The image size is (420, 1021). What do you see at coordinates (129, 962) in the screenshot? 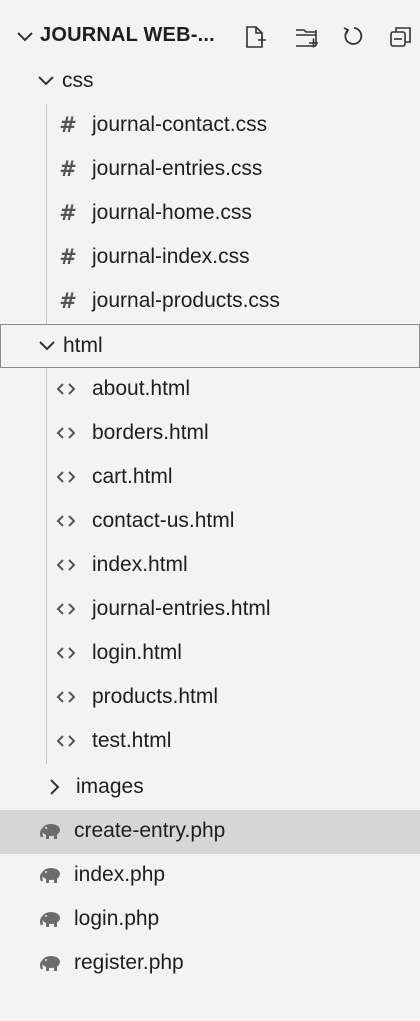
I see `file-label: register.php` at bounding box center [129, 962].